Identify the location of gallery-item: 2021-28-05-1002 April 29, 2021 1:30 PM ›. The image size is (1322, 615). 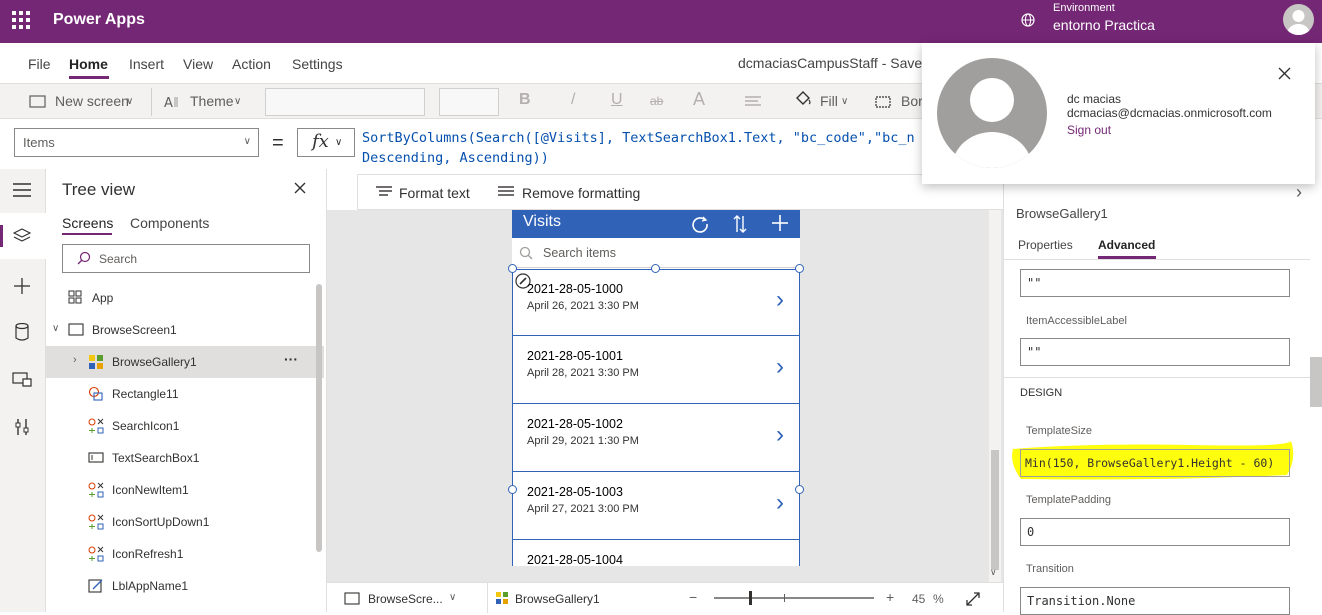
(656, 438).